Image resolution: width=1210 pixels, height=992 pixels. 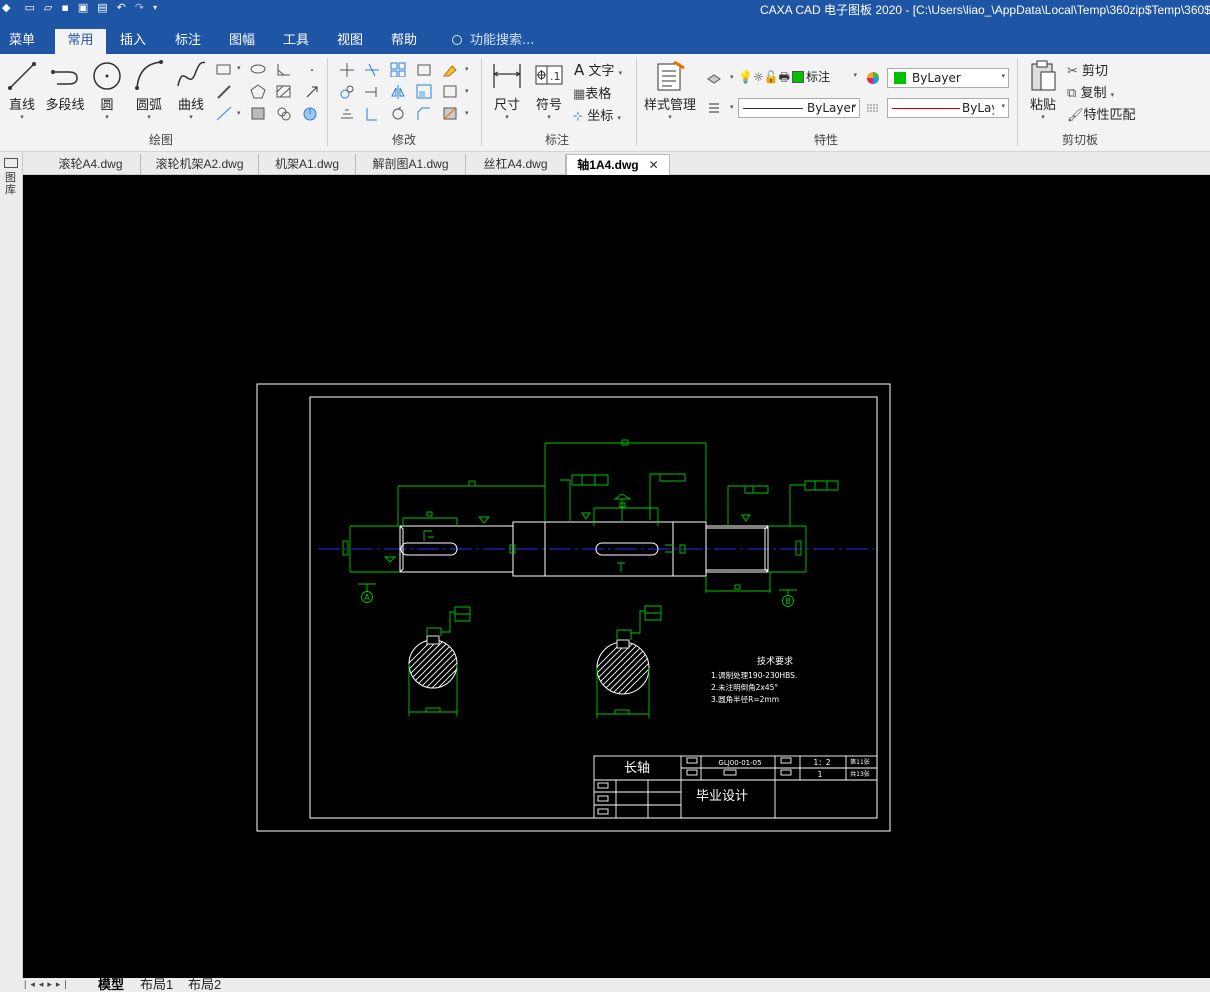 I want to click on new-file-icon: ▭, so click(x=29, y=7).